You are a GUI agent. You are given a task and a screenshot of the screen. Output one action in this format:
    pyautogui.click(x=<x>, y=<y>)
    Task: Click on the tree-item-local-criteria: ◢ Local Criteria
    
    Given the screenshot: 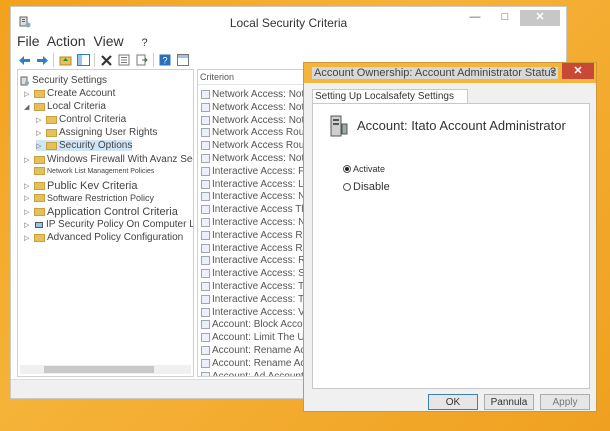 What is the action you would take?
    pyautogui.click(x=65, y=106)
    